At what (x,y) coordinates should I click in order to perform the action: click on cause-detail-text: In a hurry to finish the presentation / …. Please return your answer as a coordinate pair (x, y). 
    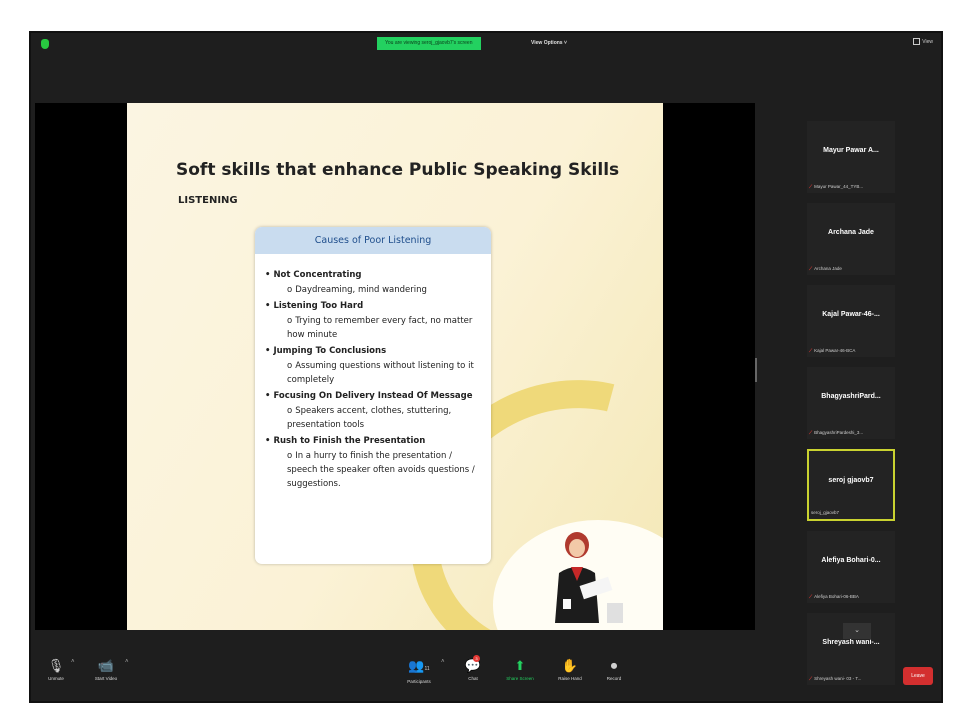
    Looking at the image, I should click on (381, 470).